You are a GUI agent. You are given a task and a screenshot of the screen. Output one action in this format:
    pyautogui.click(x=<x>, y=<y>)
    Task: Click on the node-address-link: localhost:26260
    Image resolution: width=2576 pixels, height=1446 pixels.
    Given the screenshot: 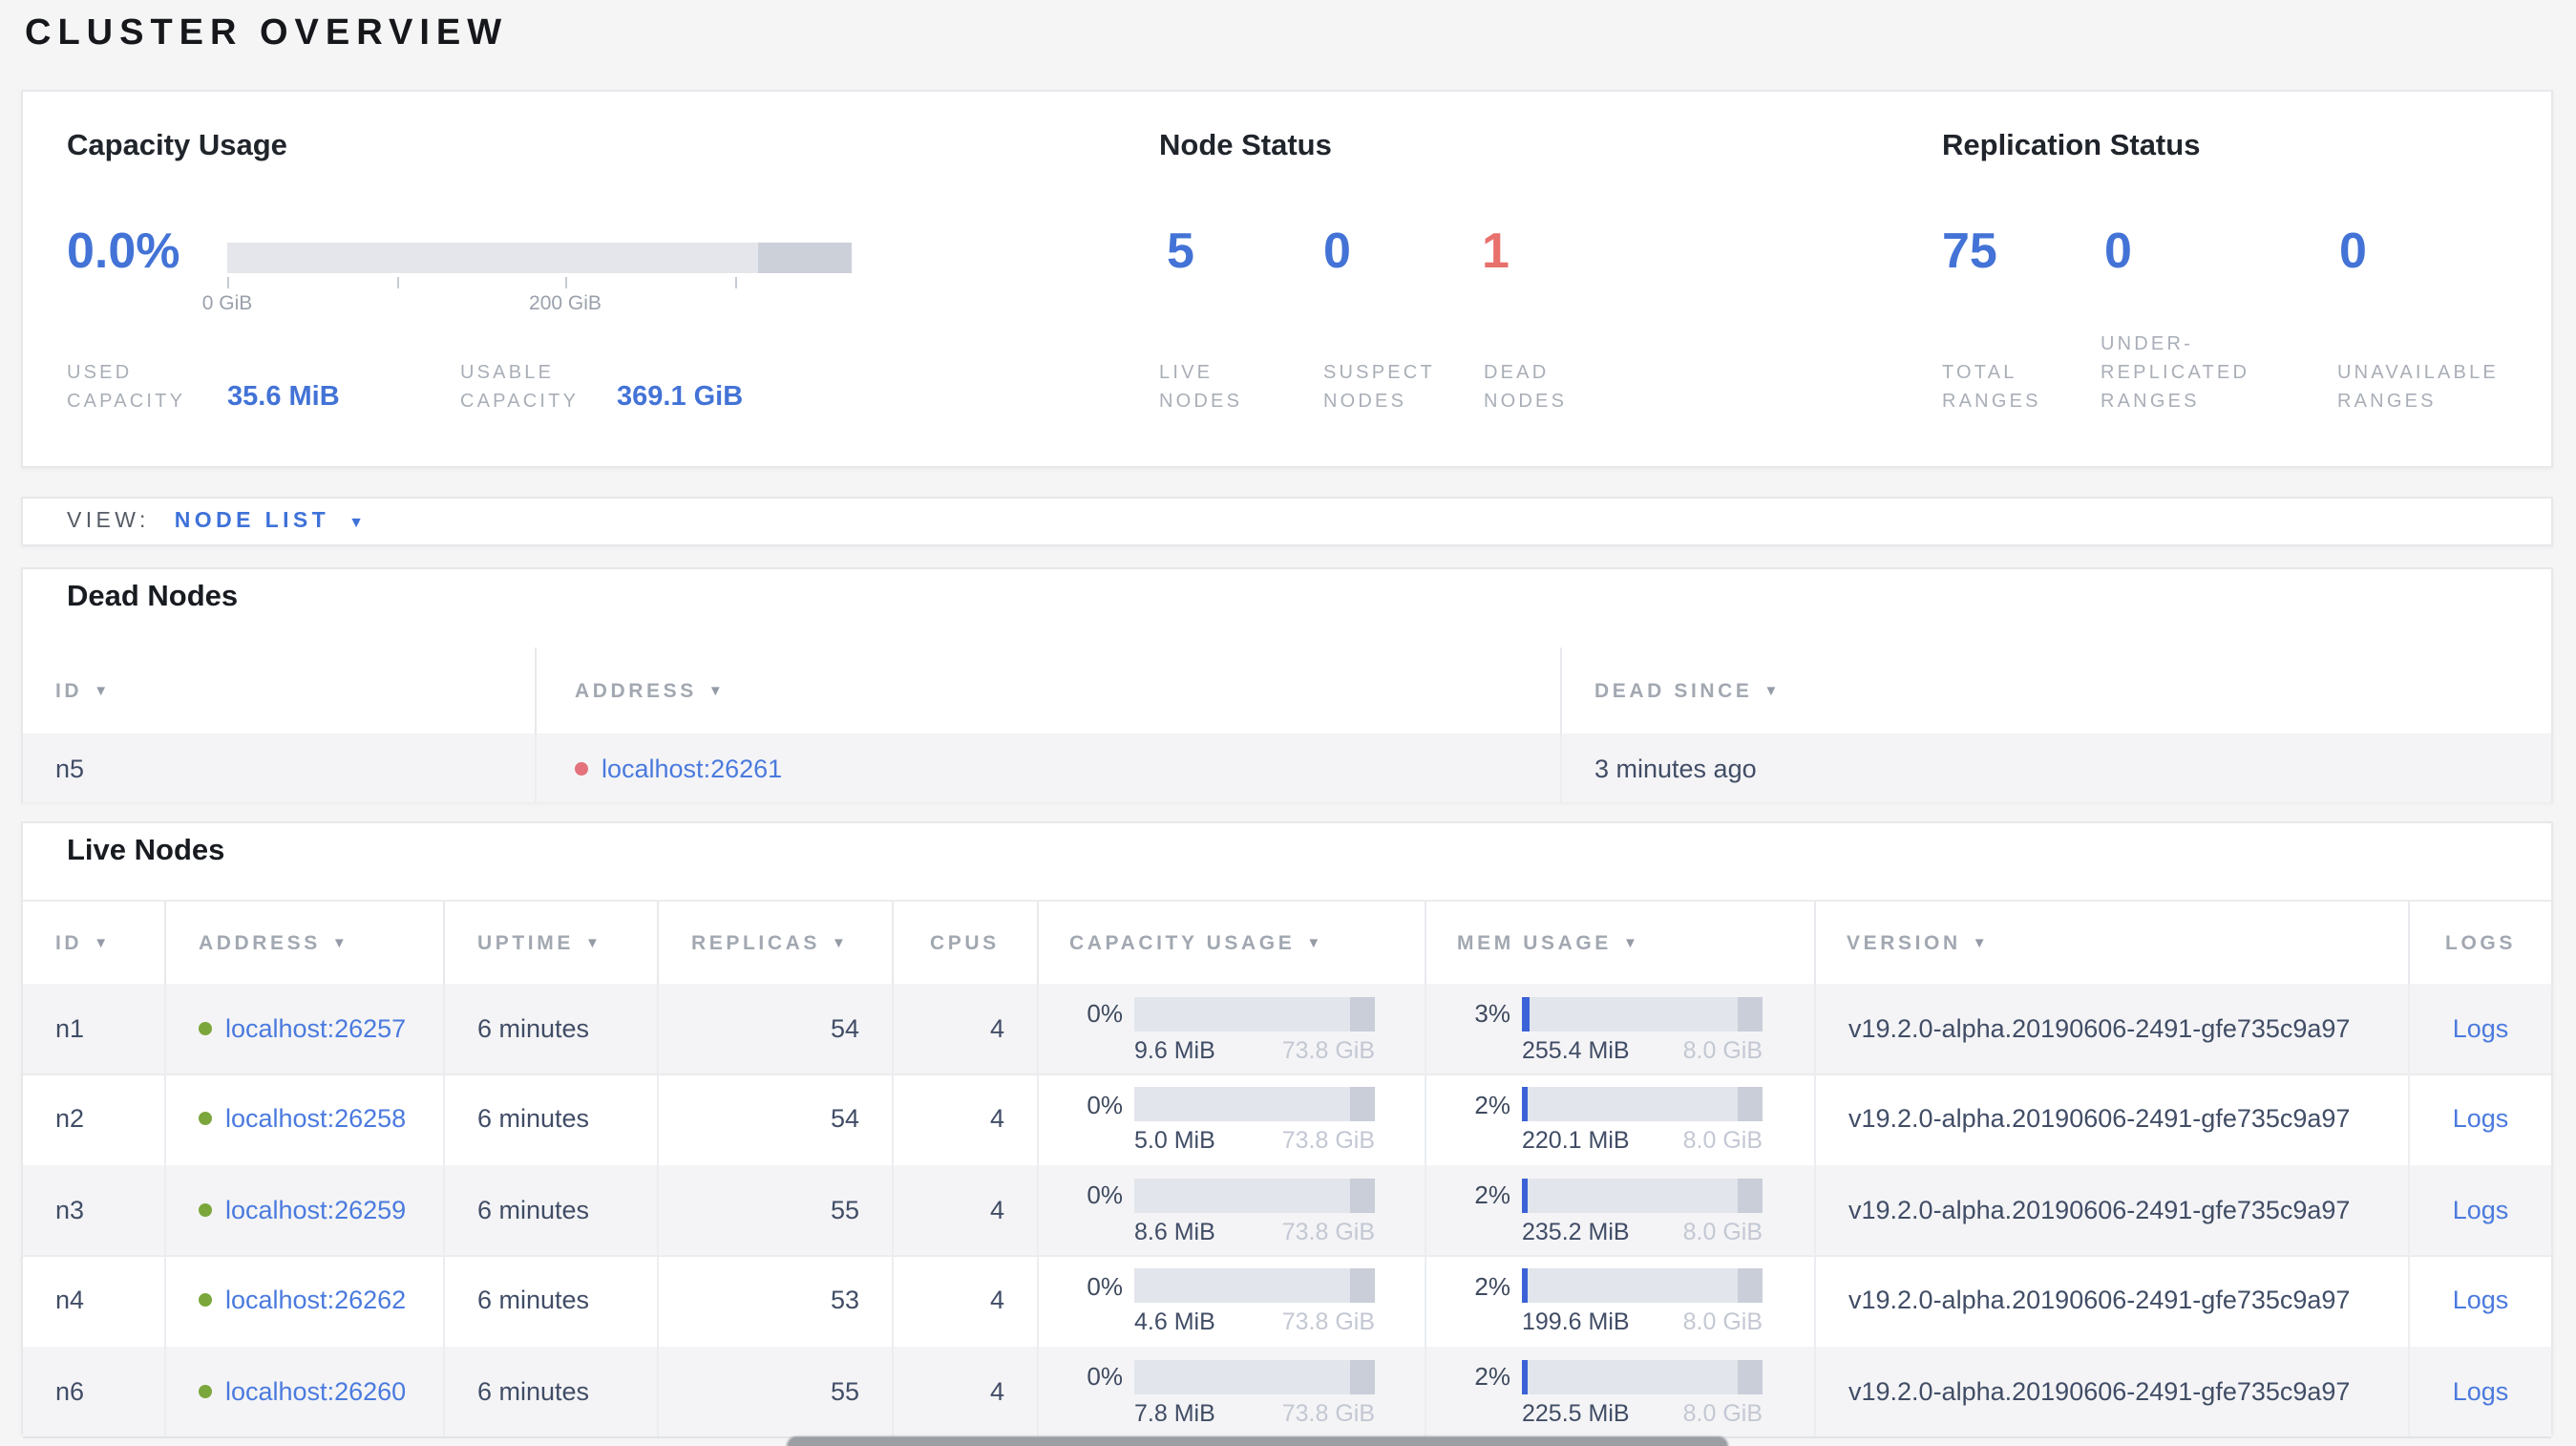 What is the action you would take?
    pyautogui.click(x=315, y=1391)
    